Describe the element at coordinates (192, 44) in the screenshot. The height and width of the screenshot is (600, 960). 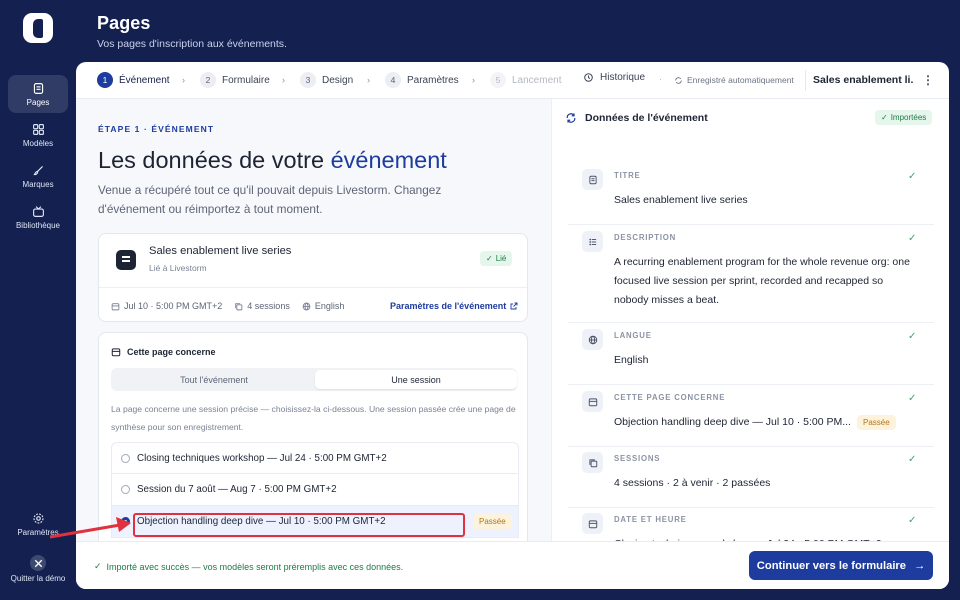
I see `page-subtitle: Vos pages d'inscription aux événements.` at that location.